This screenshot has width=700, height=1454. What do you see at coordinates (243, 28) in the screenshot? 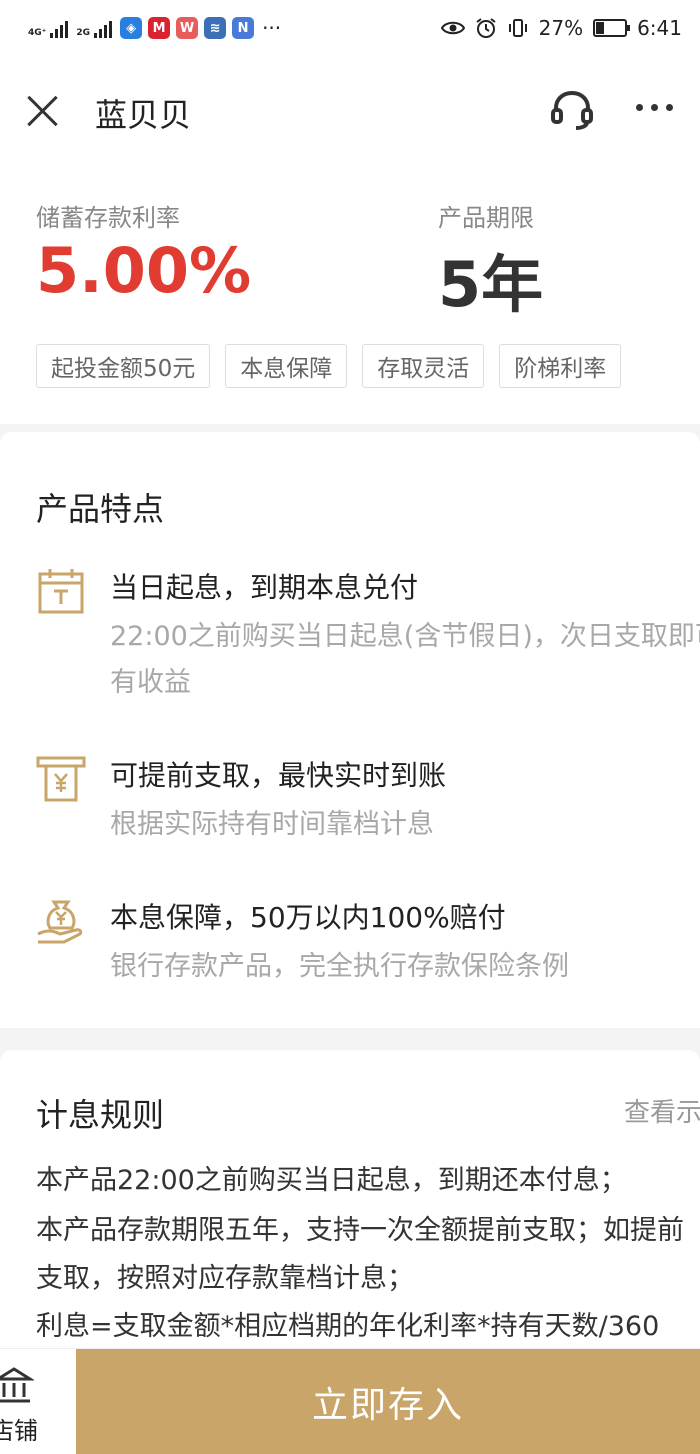
I see `news-app-icon: N` at bounding box center [243, 28].